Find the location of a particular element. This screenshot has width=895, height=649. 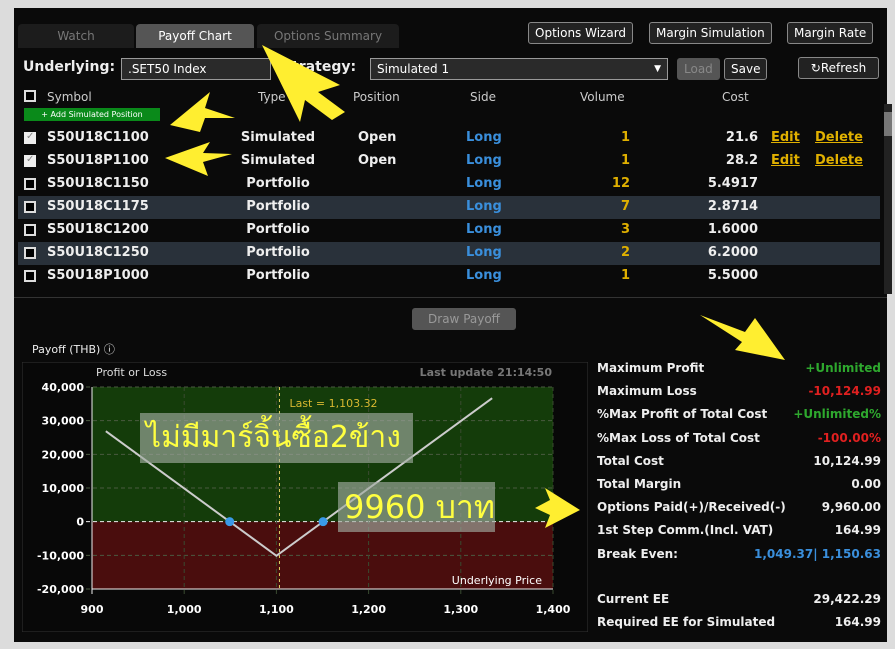

refresh-label: Refresh is located at coordinates (843, 68).